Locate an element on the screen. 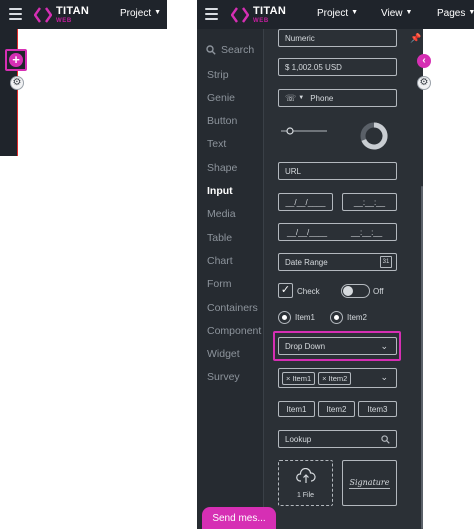 The width and height of the screenshot is (474, 529). sidebar-item-shape: Shape is located at coordinates (222, 168).